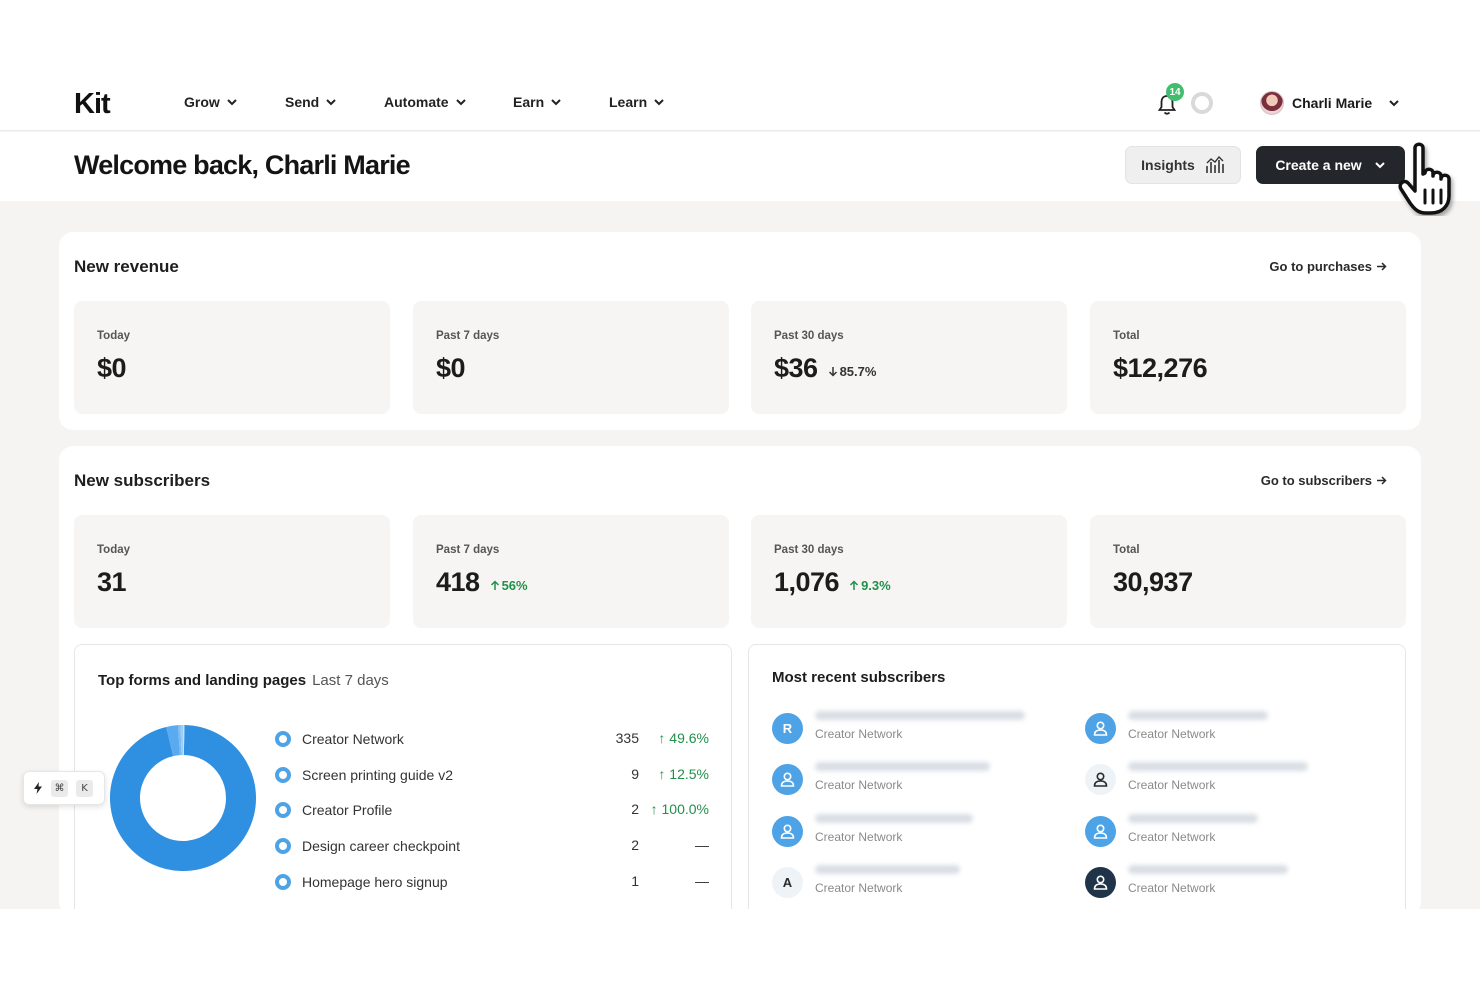 The image size is (1480, 987). What do you see at coordinates (787, 882) in the screenshot?
I see `avatar: A` at bounding box center [787, 882].